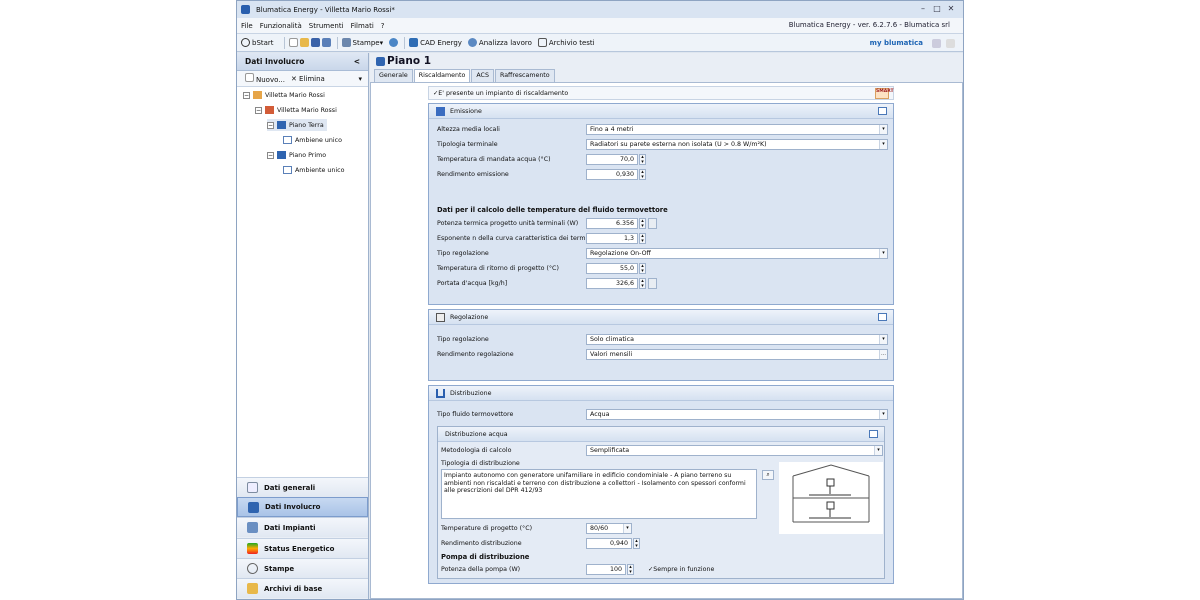 The image size is (1200, 600). I want to click on room-icon, so click(287, 170).